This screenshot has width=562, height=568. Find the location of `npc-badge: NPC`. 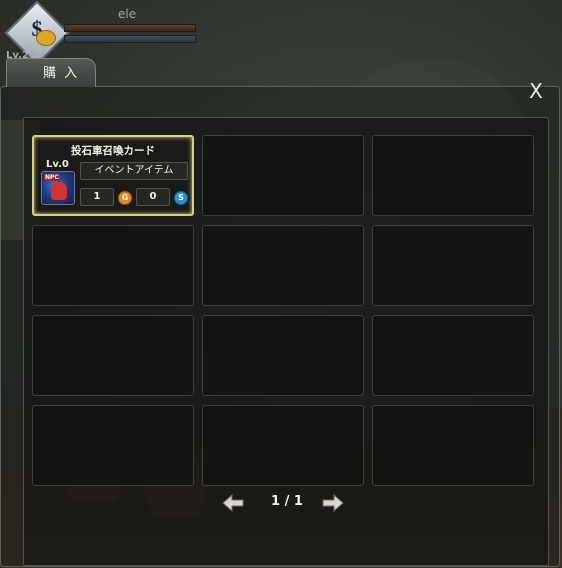

npc-badge: NPC is located at coordinates (52, 177).